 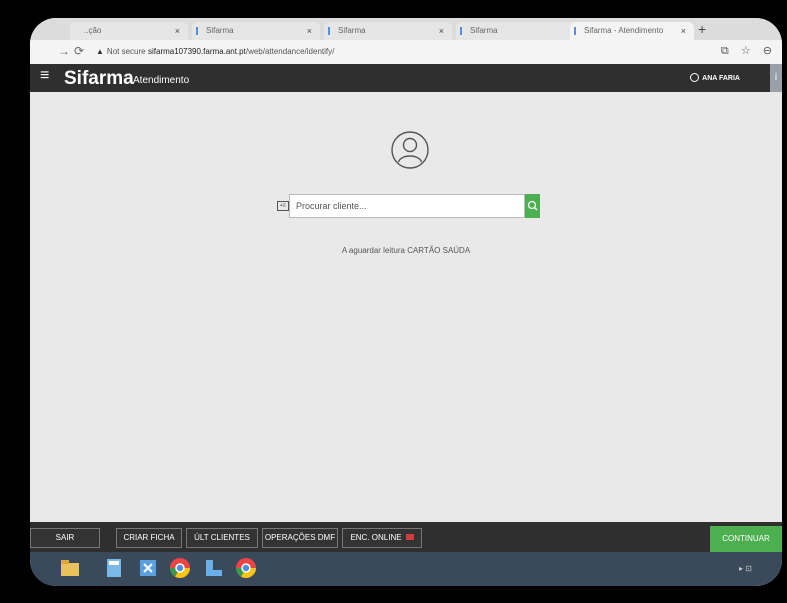 What do you see at coordinates (79, 51) in the screenshot?
I see `reload-icon: ⟳` at bounding box center [79, 51].